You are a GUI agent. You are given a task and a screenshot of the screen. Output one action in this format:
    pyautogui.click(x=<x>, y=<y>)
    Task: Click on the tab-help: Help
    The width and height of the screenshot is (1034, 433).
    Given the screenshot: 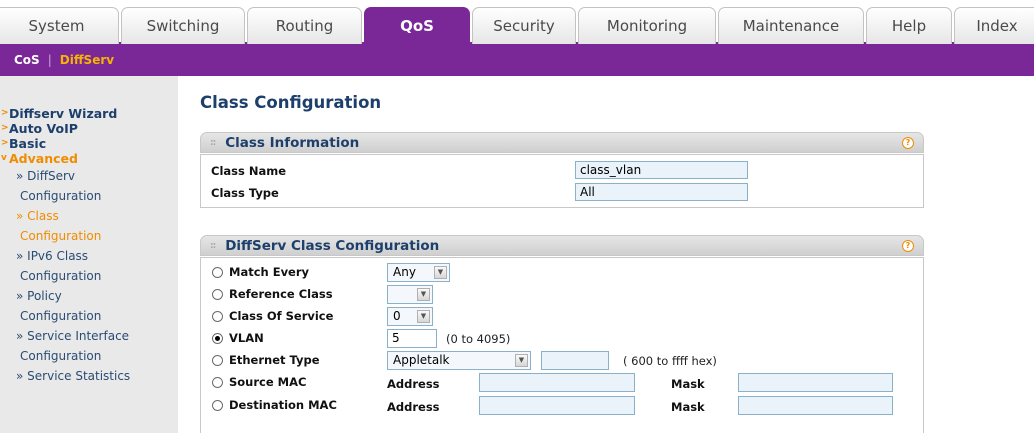 What is the action you would take?
    pyautogui.click(x=909, y=25)
    